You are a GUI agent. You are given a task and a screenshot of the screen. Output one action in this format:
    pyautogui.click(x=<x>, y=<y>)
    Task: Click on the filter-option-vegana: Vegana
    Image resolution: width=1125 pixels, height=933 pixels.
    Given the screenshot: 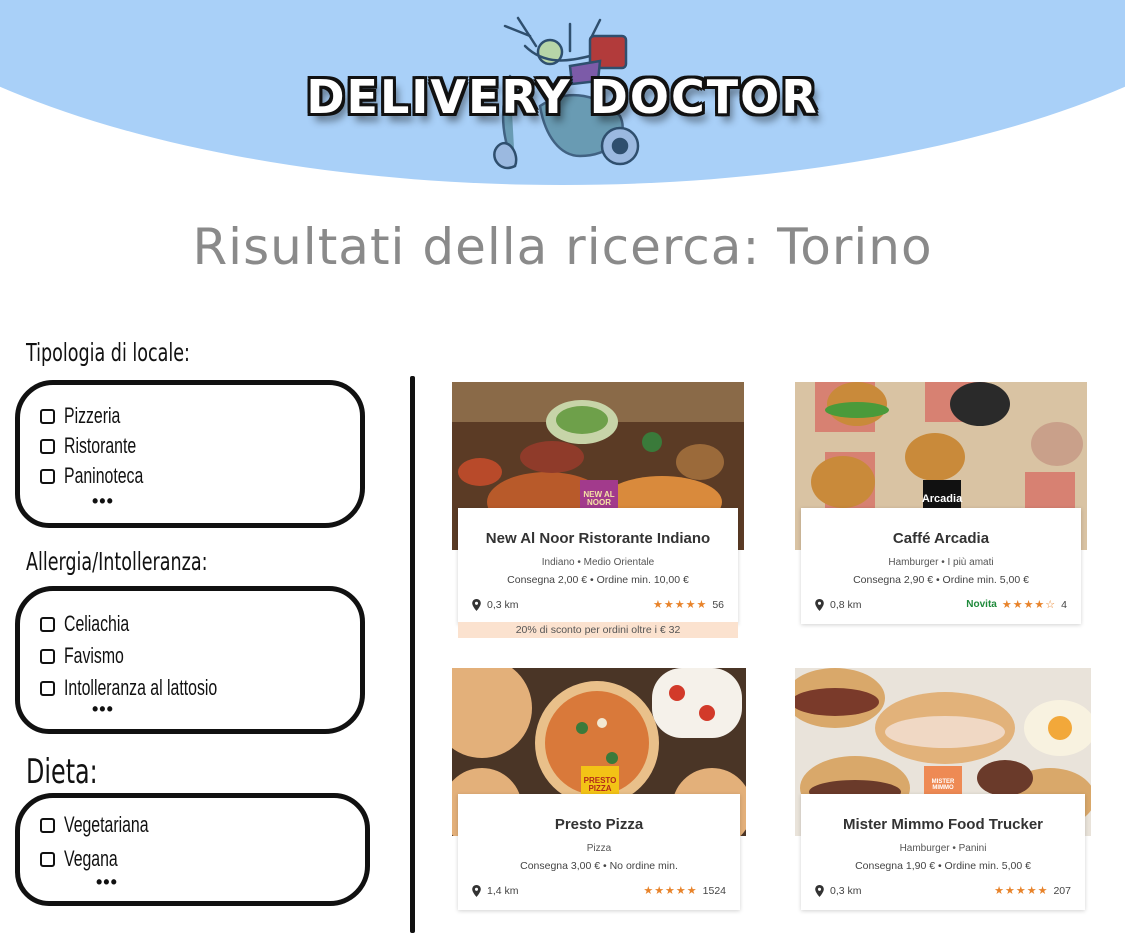 What is the action you would take?
    pyautogui.click(x=89, y=859)
    